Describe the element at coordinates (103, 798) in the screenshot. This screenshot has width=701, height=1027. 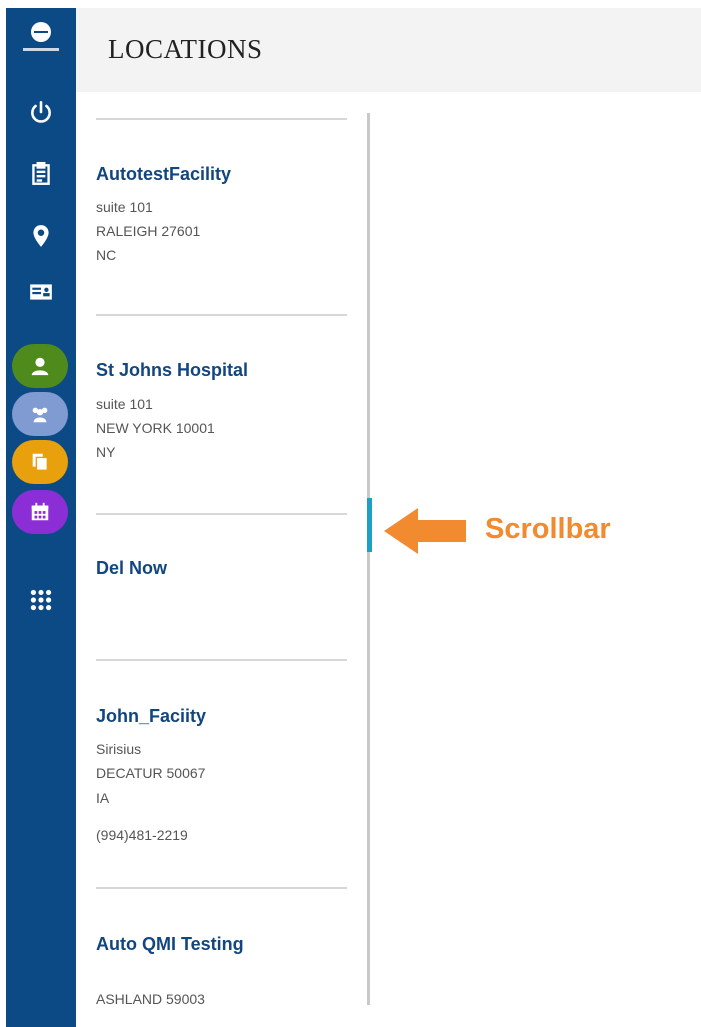
I see `location-state: IA` at that location.